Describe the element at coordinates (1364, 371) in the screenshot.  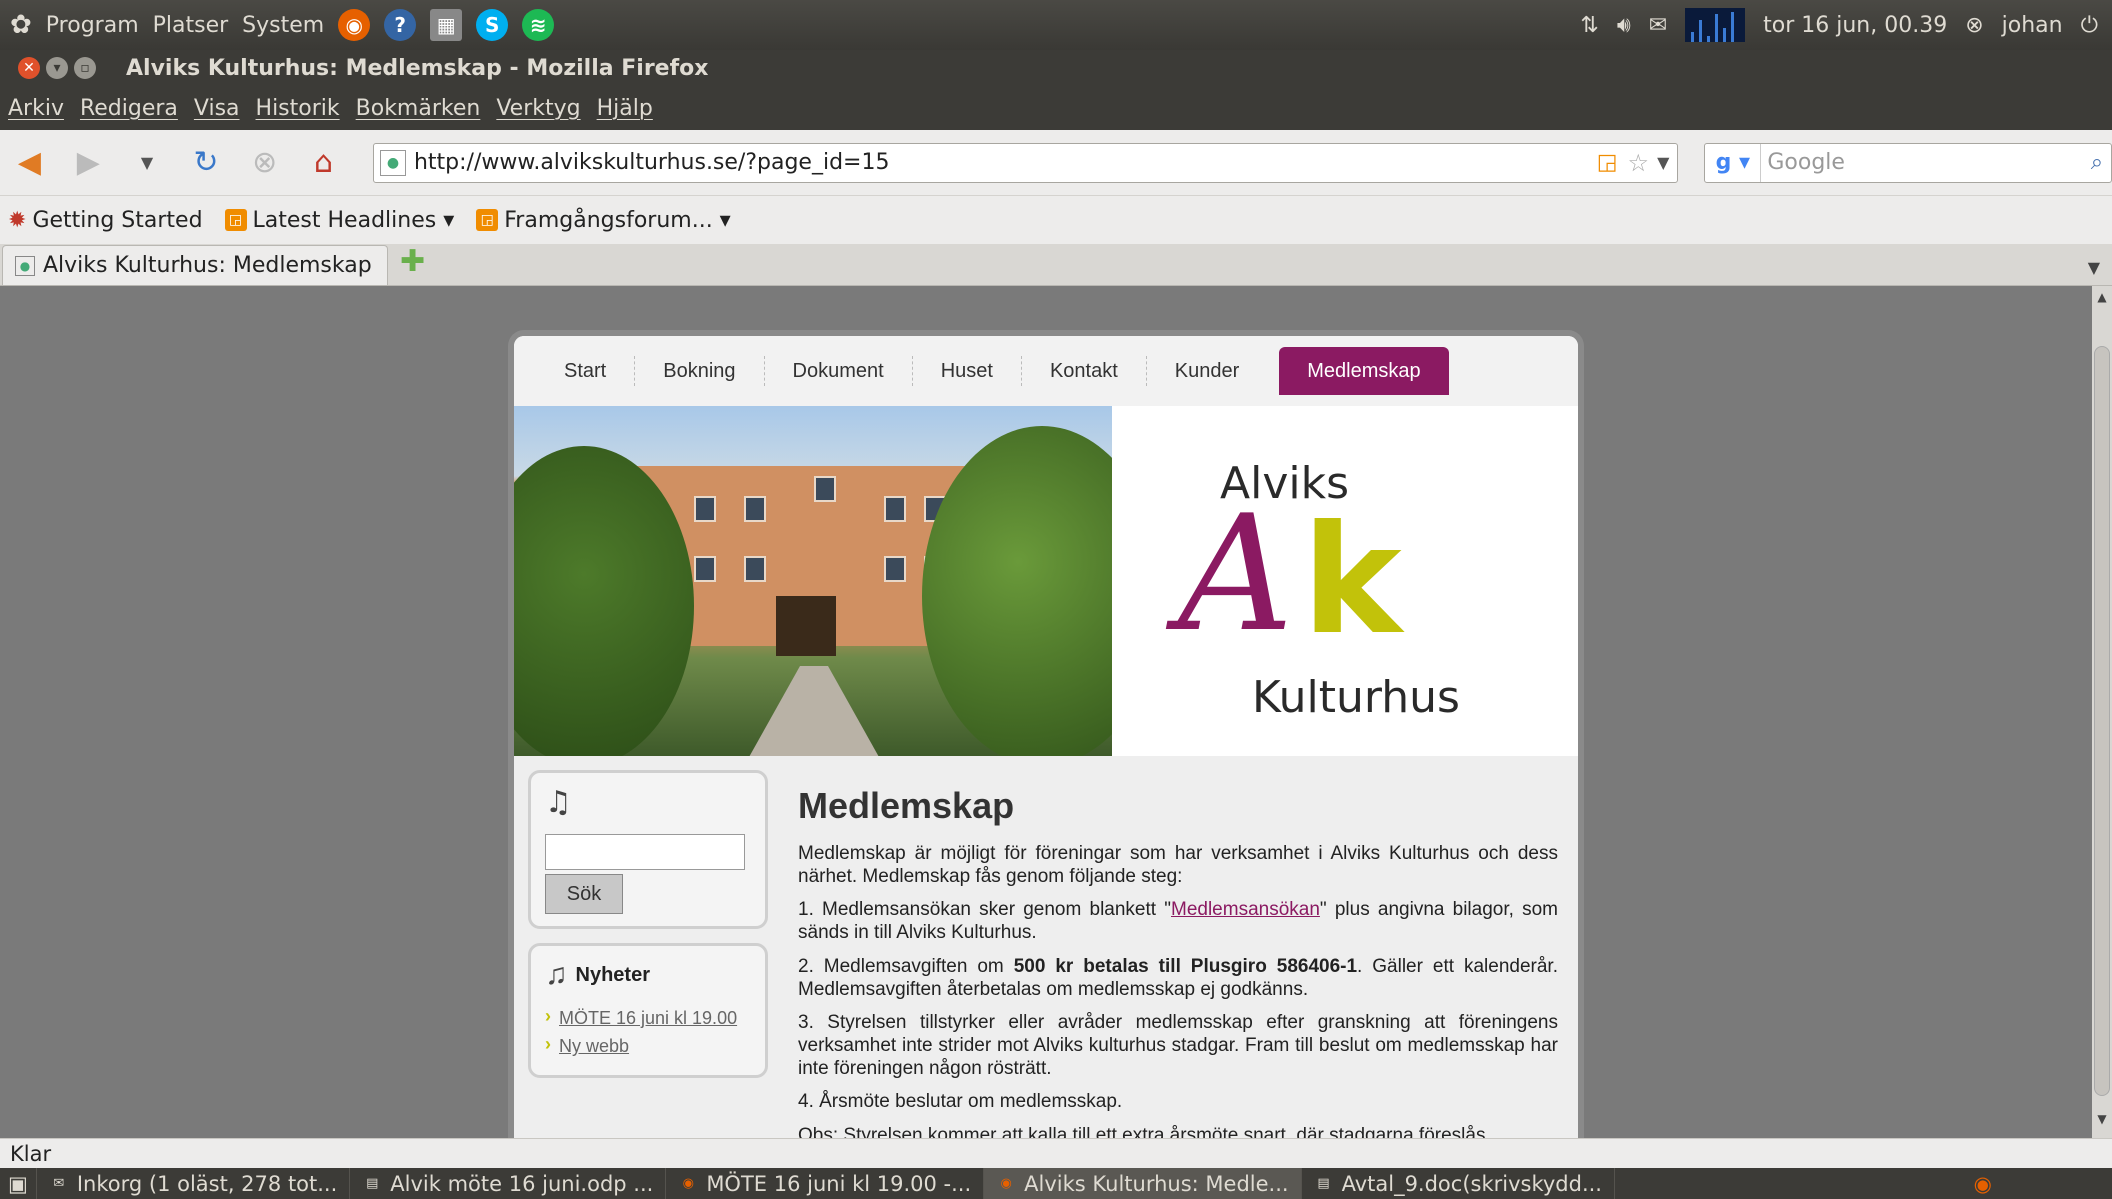
I see `site-nav-medlemskap: Medlemskap` at that location.